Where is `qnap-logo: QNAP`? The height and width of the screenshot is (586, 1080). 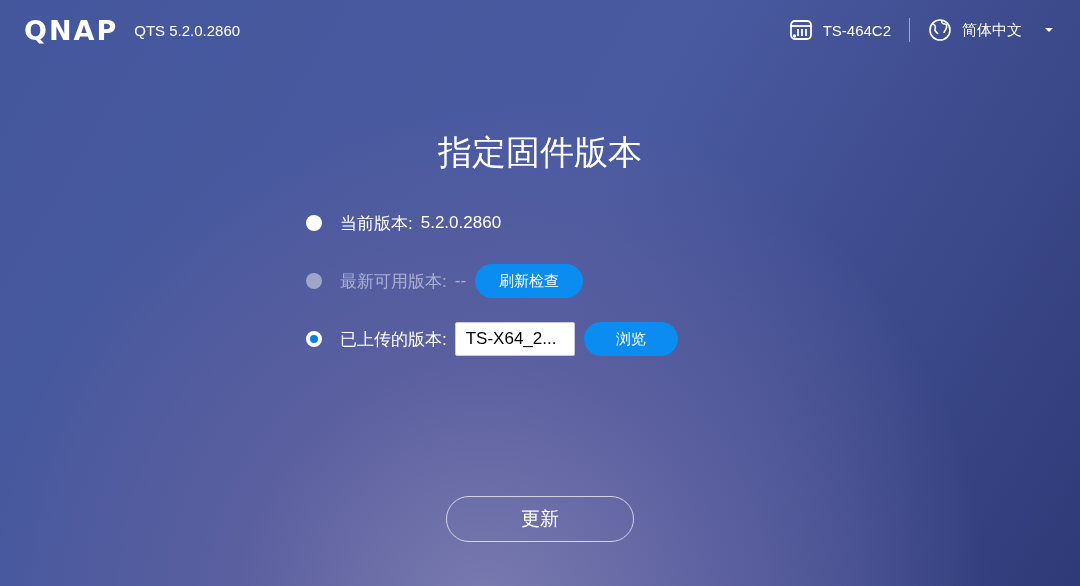 qnap-logo: QNAP is located at coordinates (71, 30).